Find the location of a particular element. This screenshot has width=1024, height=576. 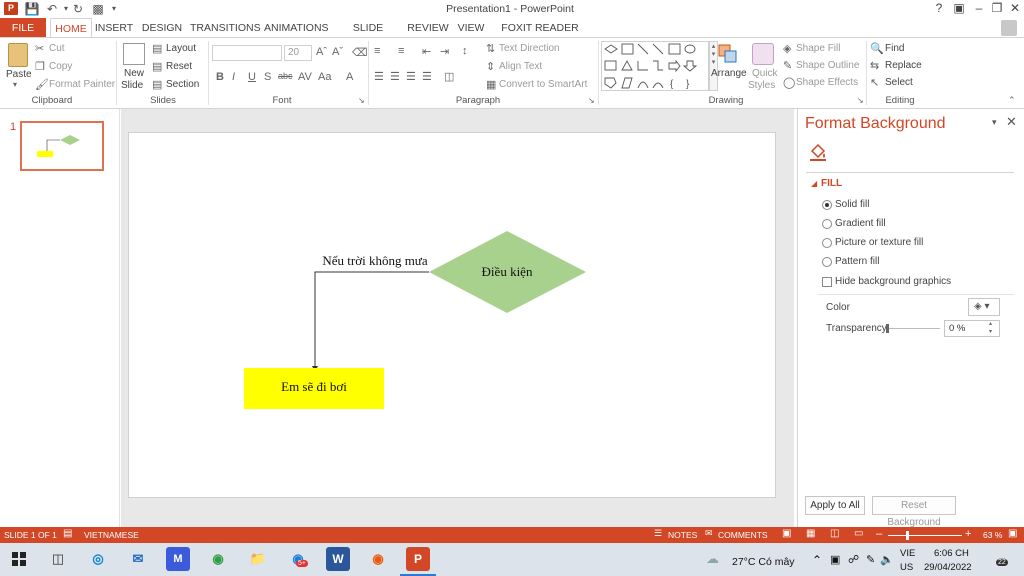

align-center-icon: ☰ is located at coordinates (395, 76).